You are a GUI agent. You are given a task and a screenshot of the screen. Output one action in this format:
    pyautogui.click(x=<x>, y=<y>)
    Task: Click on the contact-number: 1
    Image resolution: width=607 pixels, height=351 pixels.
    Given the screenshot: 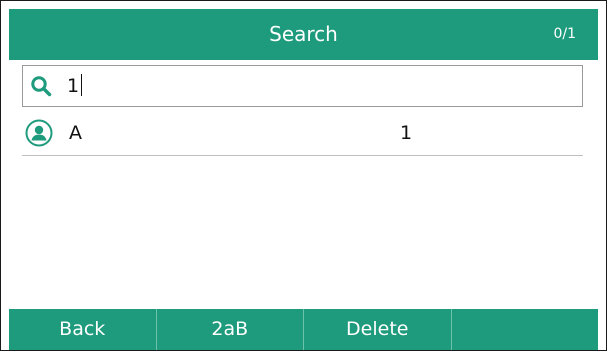 What is the action you would take?
    pyautogui.click(x=406, y=133)
    